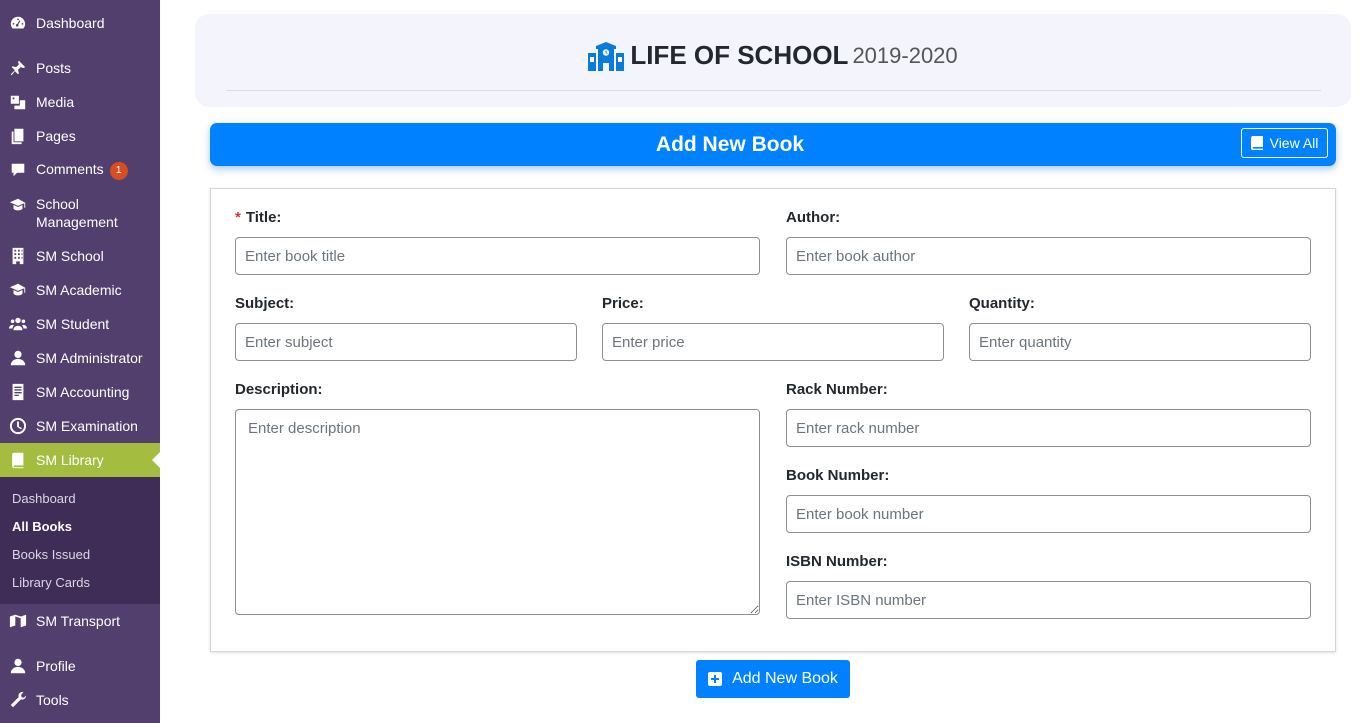 Image resolution: width=1366 pixels, height=723 pixels. I want to click on sidebar-item-sm-school: SM School, so click(80, 256).